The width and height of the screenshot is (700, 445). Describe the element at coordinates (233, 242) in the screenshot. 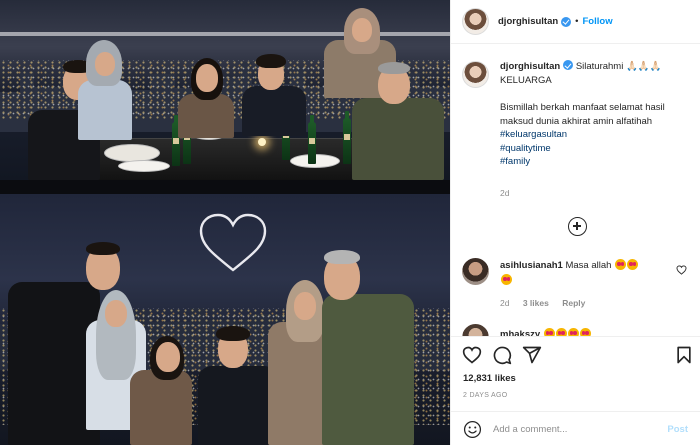

I see `heart-doodle-icon` at that location.